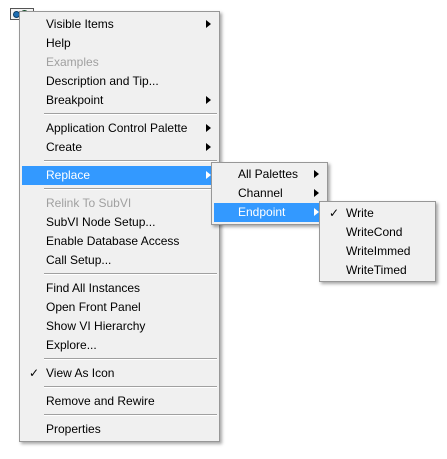  I want to click on menu-item-view-as-icon: ✓ View As Icon, so click(119, 373).